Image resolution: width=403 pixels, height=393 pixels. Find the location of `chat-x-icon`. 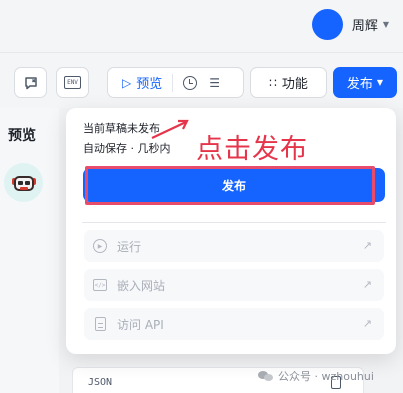

chat-x-icon is located at coordinates (30, 82).